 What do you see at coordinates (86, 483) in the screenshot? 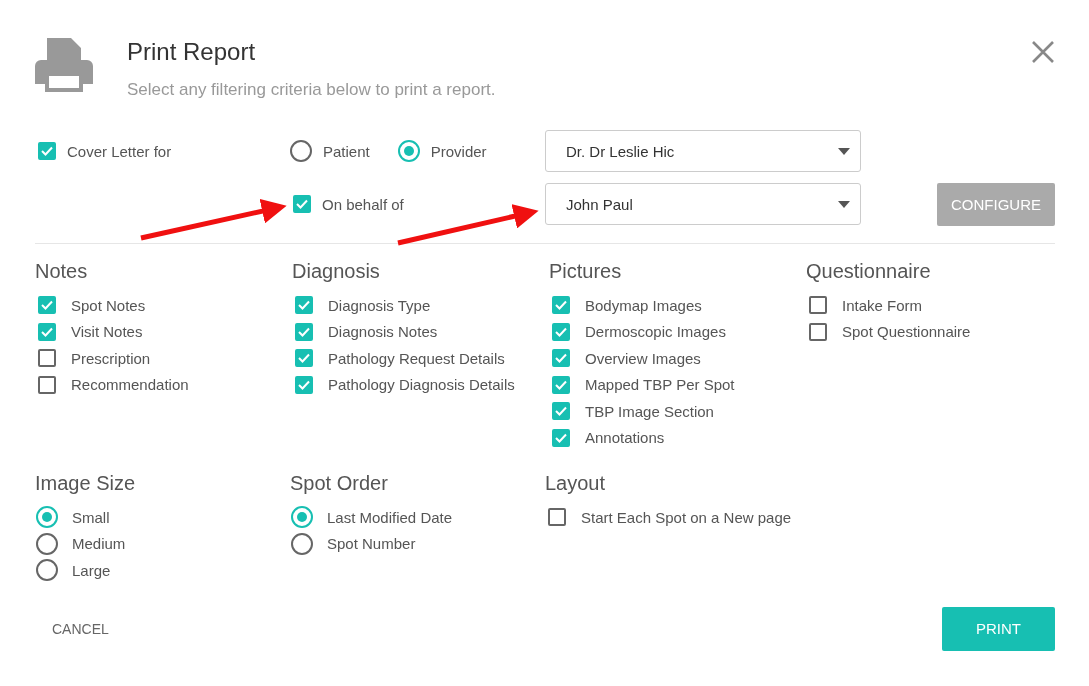
I see `section-heading: Image Size` at bounding box center [86, 483].